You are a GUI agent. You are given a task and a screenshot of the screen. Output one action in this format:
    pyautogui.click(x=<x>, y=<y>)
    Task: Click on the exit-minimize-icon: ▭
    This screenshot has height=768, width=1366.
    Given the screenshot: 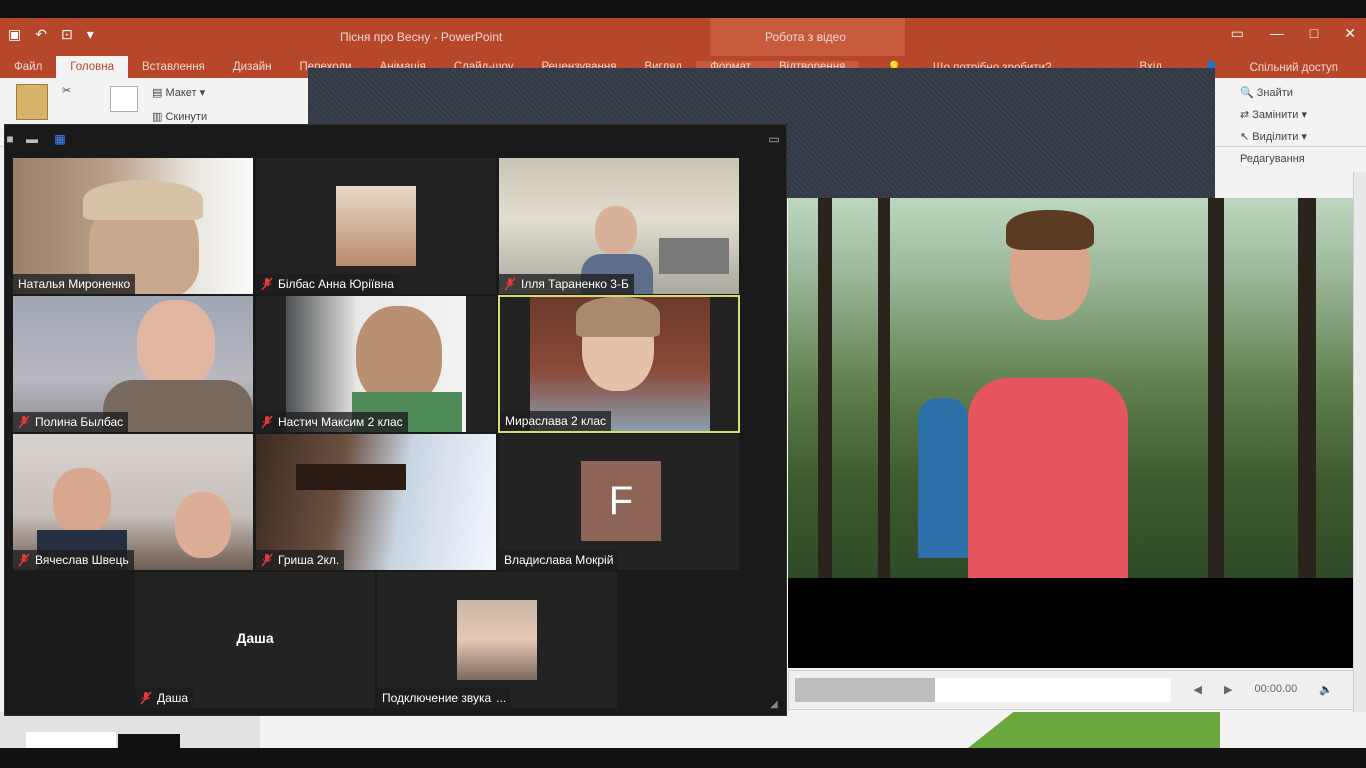 What is the action you would take?
    pyautogui.click(x=774, y=139)
    